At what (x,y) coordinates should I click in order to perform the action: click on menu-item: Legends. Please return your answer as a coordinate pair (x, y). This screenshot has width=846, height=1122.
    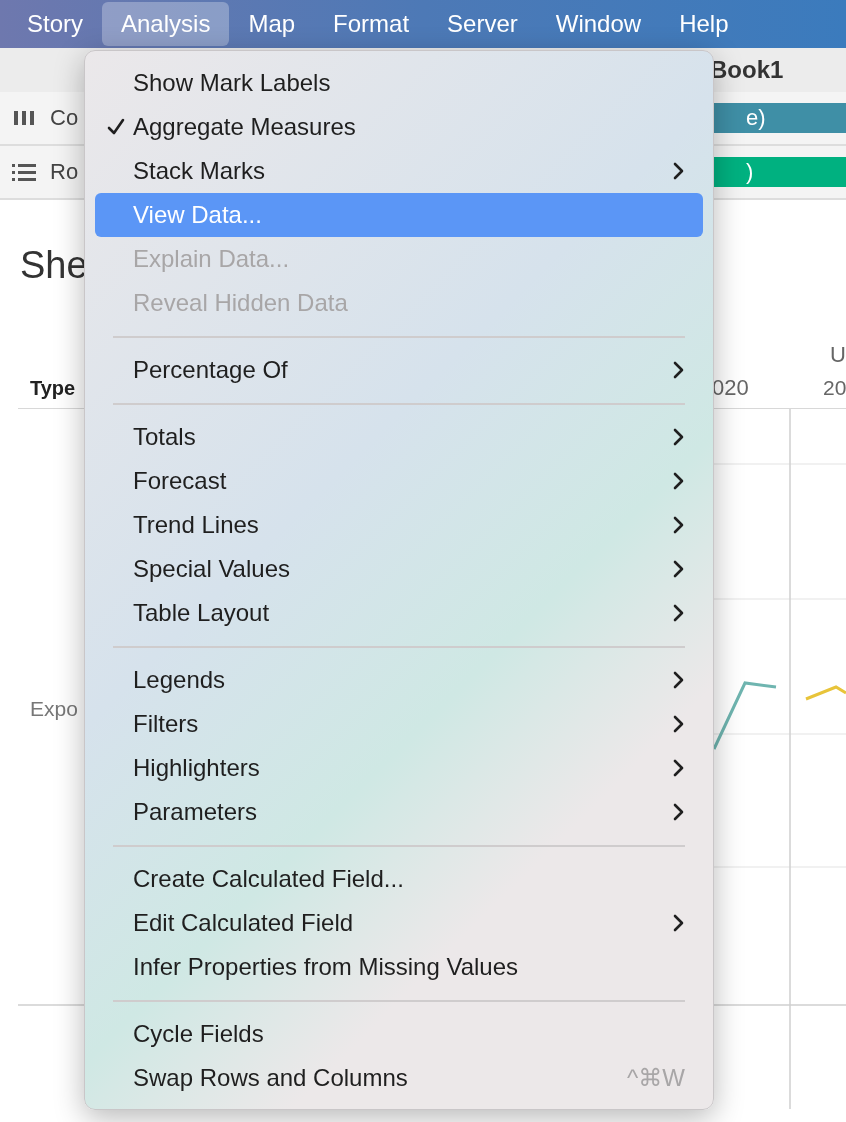
    Looking at the image, I should click on (399, 680).